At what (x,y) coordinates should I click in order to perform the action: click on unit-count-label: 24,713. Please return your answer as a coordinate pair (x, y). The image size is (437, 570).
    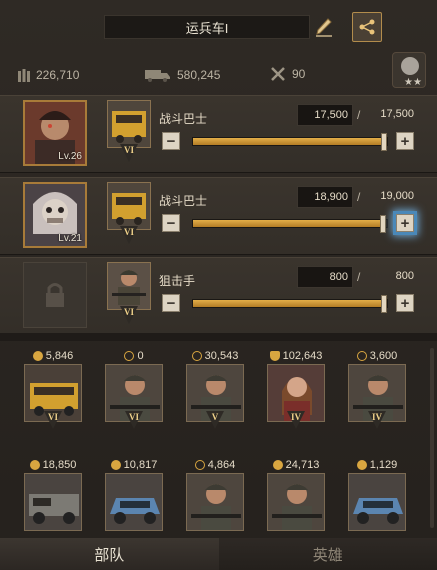
    Looking at the image, I should click on (296, 465).